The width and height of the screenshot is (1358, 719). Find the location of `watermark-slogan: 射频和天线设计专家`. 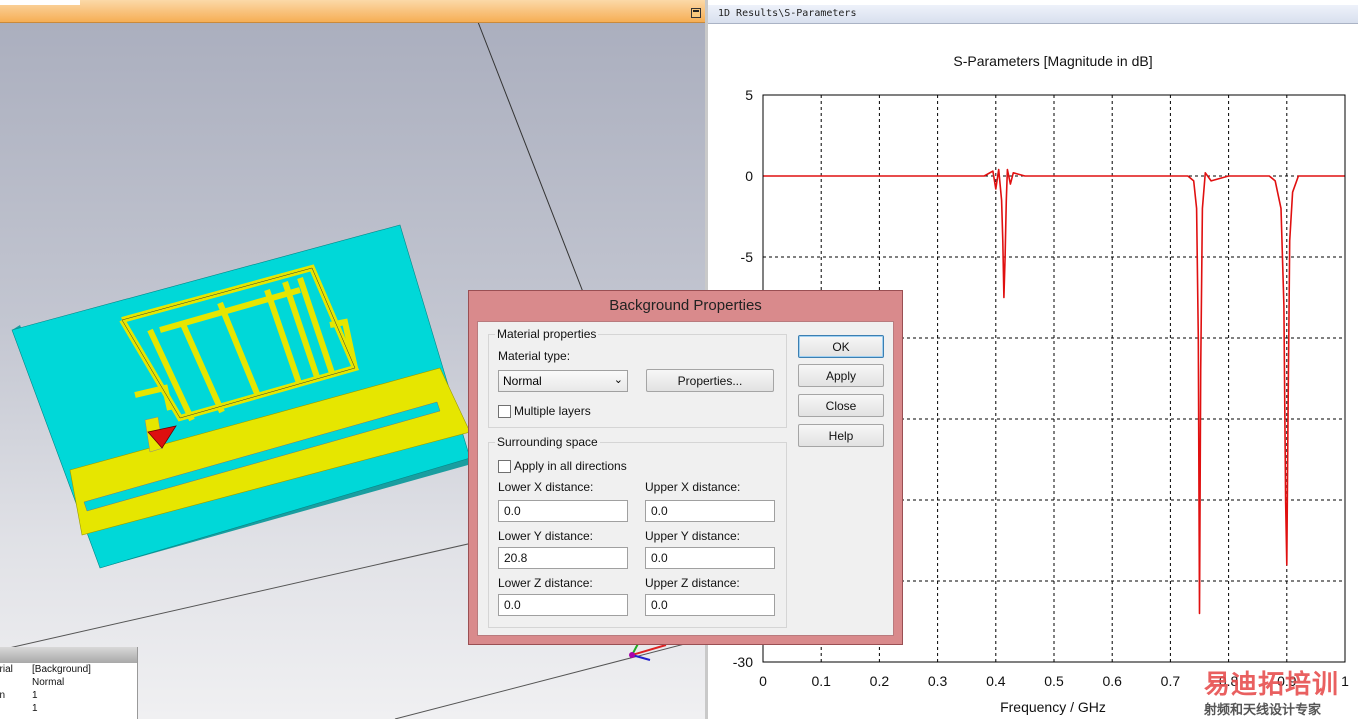

watermark-slogan: 射频和天线设计专家 is located at coordinates (1263, 710).